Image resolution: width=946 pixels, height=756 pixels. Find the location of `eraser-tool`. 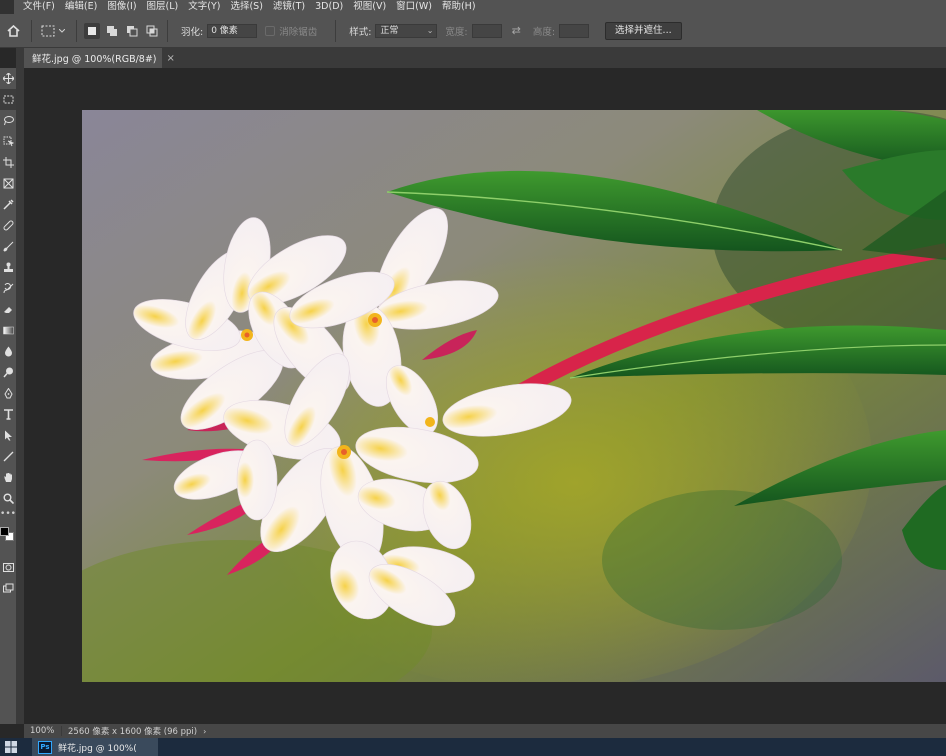

eraser-tool is located at coordinates (8, 309).